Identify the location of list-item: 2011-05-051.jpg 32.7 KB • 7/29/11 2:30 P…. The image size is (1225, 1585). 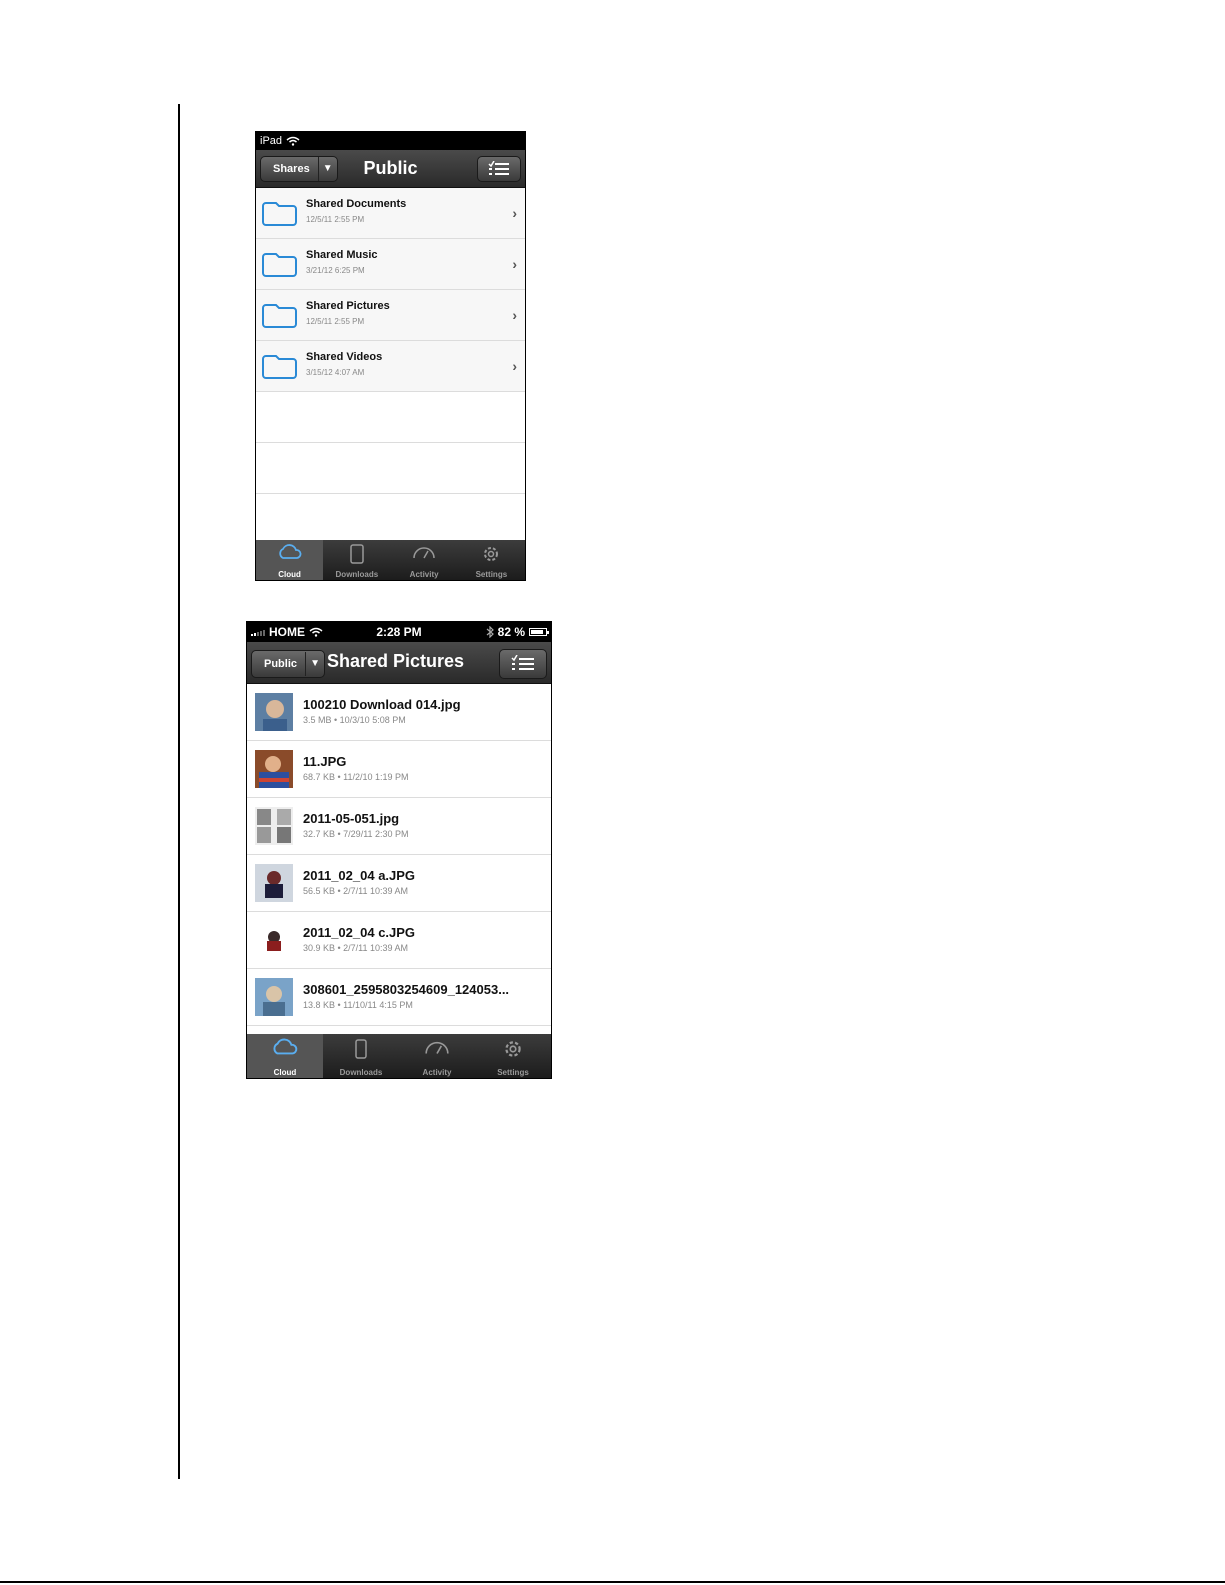
(399, 826).